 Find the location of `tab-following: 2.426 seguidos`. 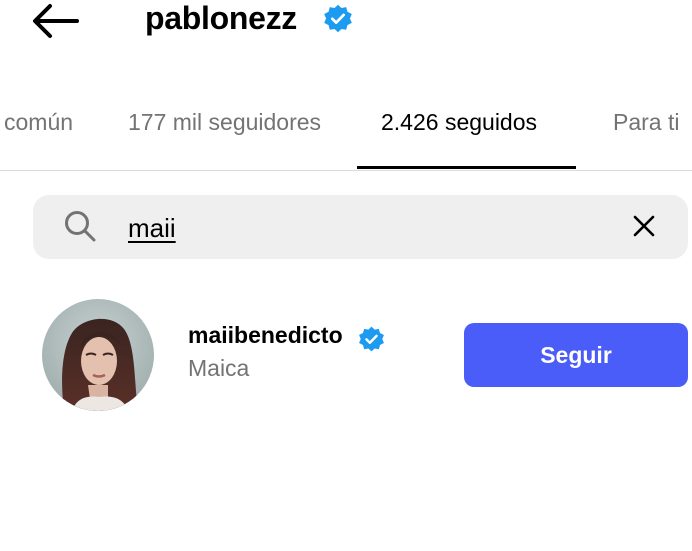

tab-following: 2.426 seguidos is located at coordinates (459, 122).